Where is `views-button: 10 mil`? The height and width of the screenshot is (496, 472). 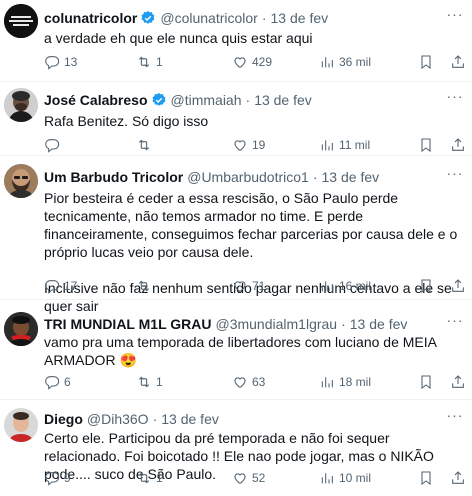
views-button: 10 mil is located at coordinates (345, 478).